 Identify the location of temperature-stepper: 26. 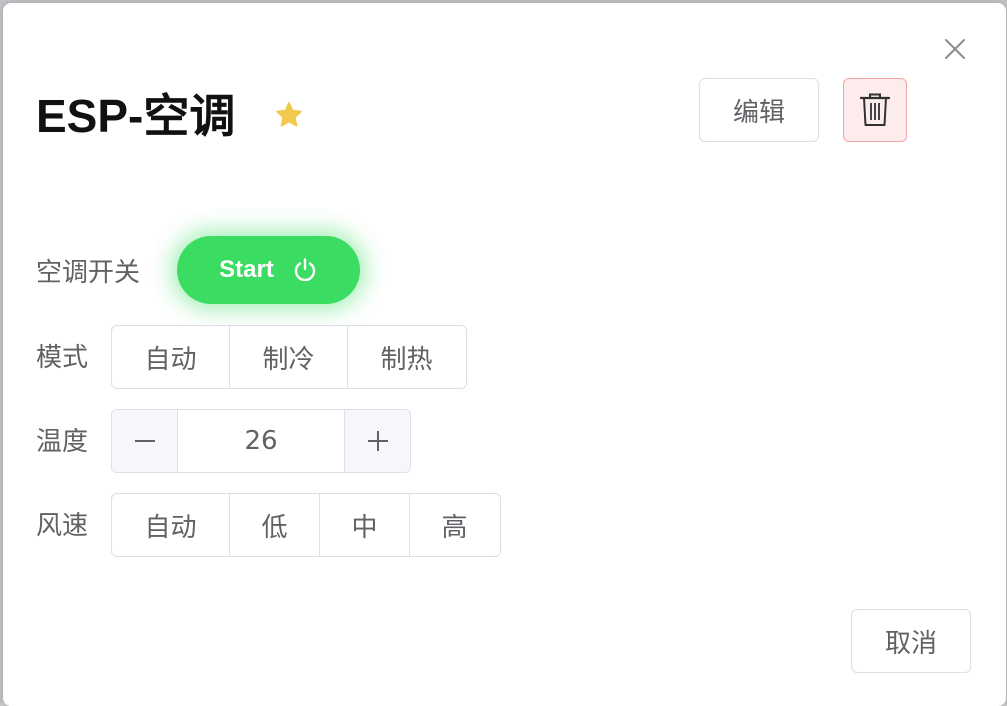
(261, 441).